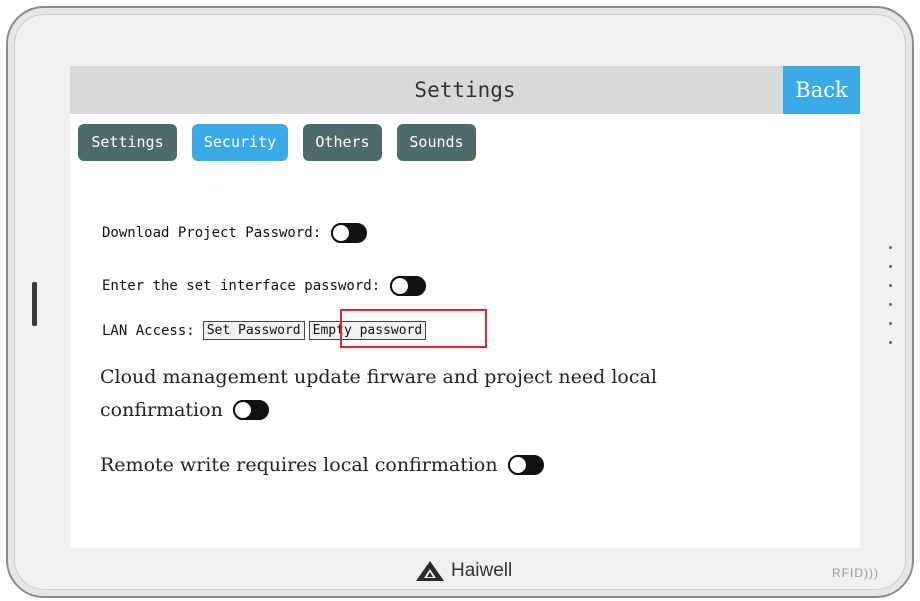 The height and width of the screenshot is (601, 920). I want to click on download-password-toggle, so click(349, 233).